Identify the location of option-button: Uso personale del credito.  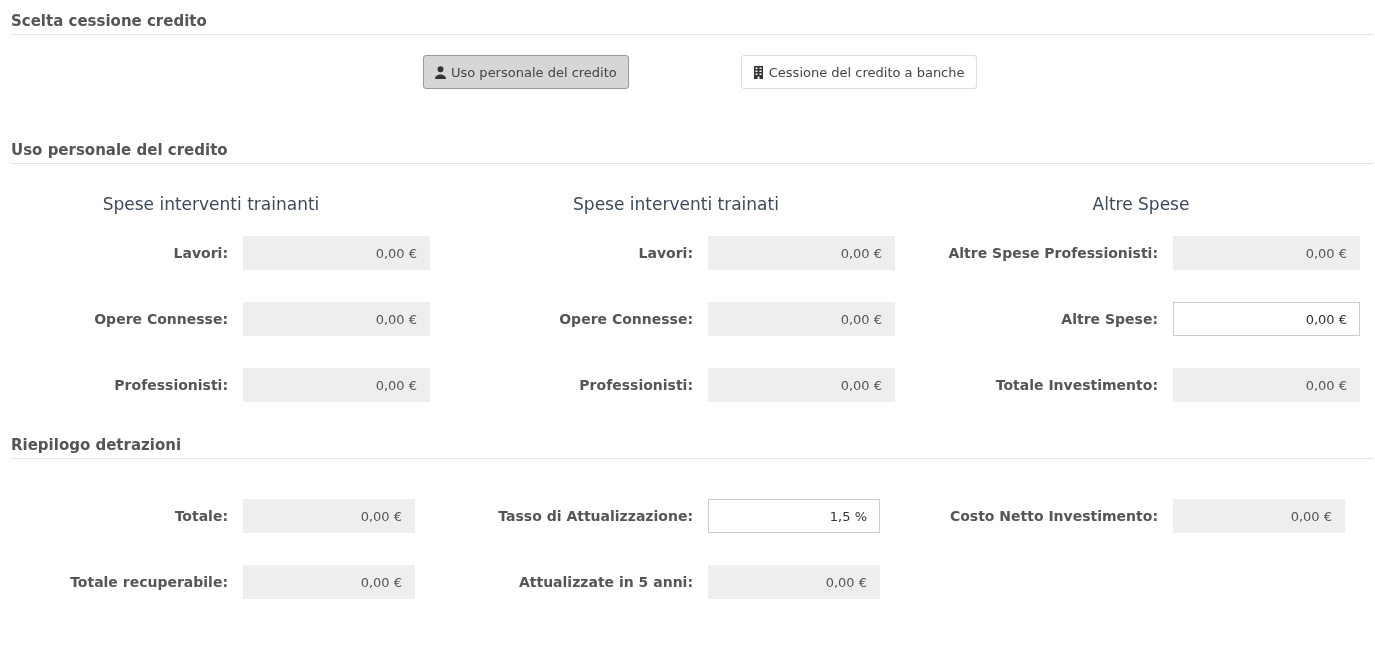
(526, 72).